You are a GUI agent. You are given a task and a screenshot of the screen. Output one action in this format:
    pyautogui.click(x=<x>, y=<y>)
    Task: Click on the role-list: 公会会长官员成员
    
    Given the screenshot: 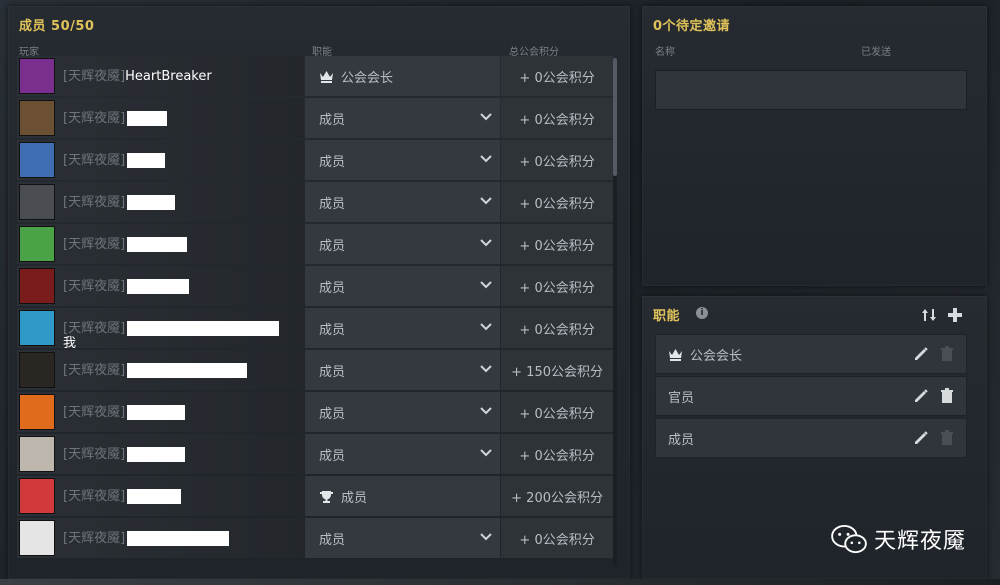 What is the action you would take?
    pyautogui.click(x=811, y=397)
    